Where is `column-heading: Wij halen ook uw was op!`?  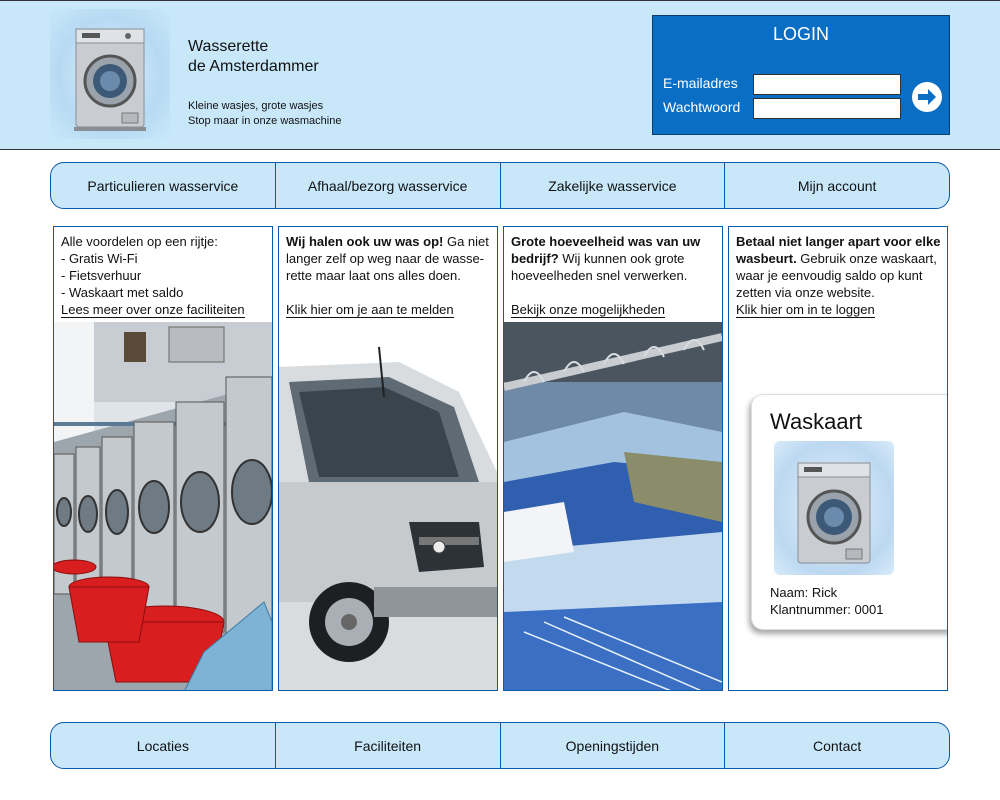
column-heading: Wij halen ook uw was op! is located at coordinates (365, 241).